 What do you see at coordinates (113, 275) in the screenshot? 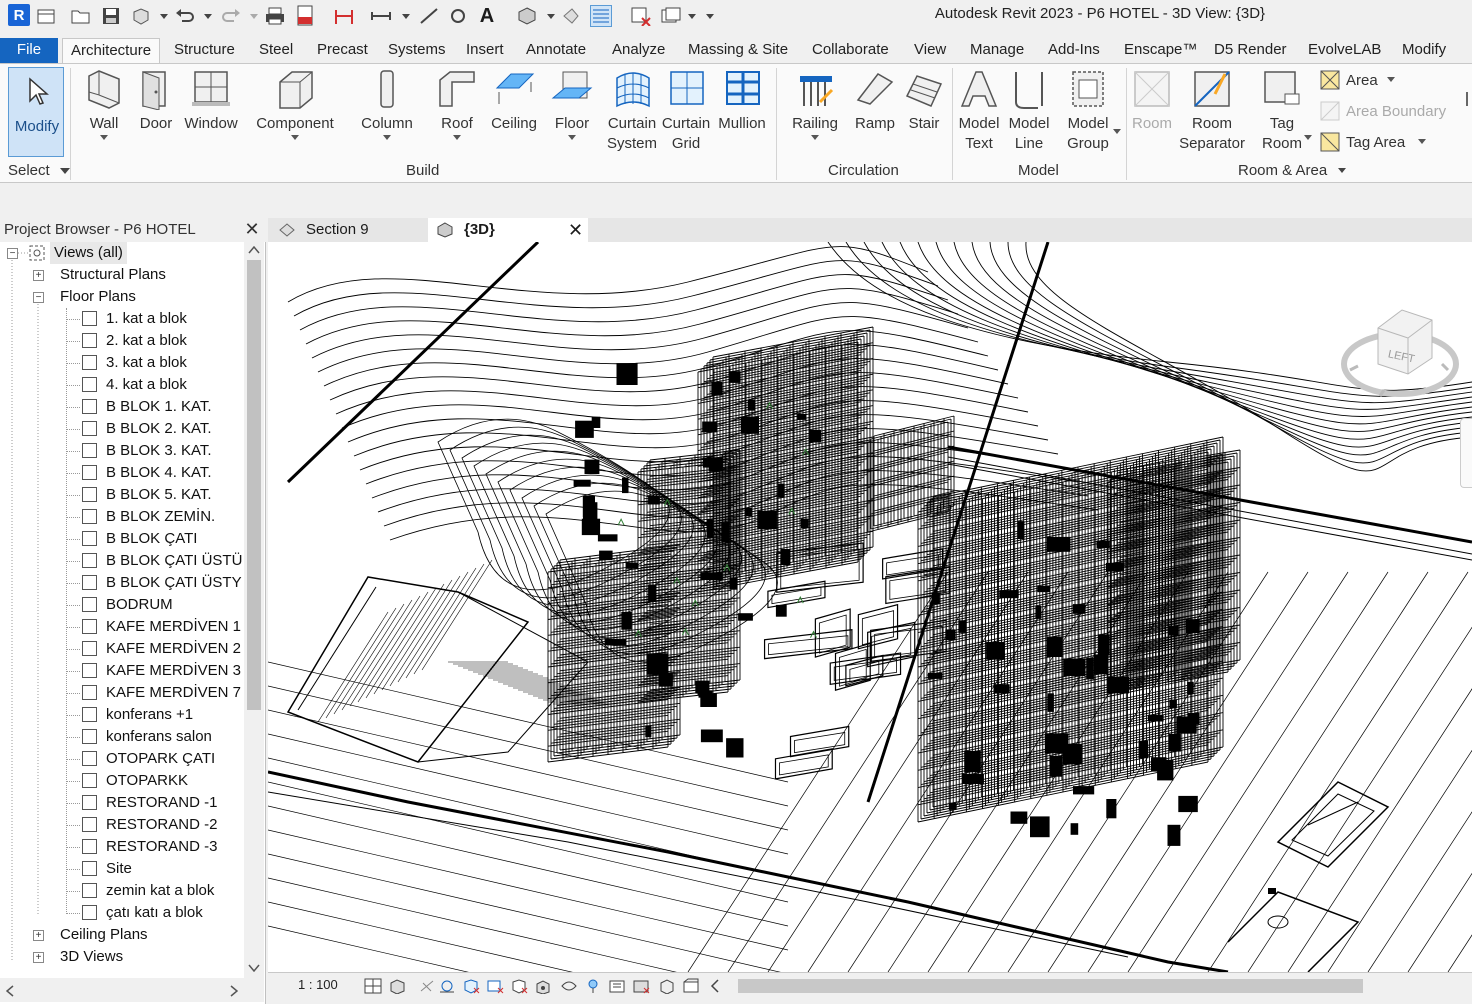
I see `tree-structural-plans: Structural Plans` at bounding box center [113, 275].